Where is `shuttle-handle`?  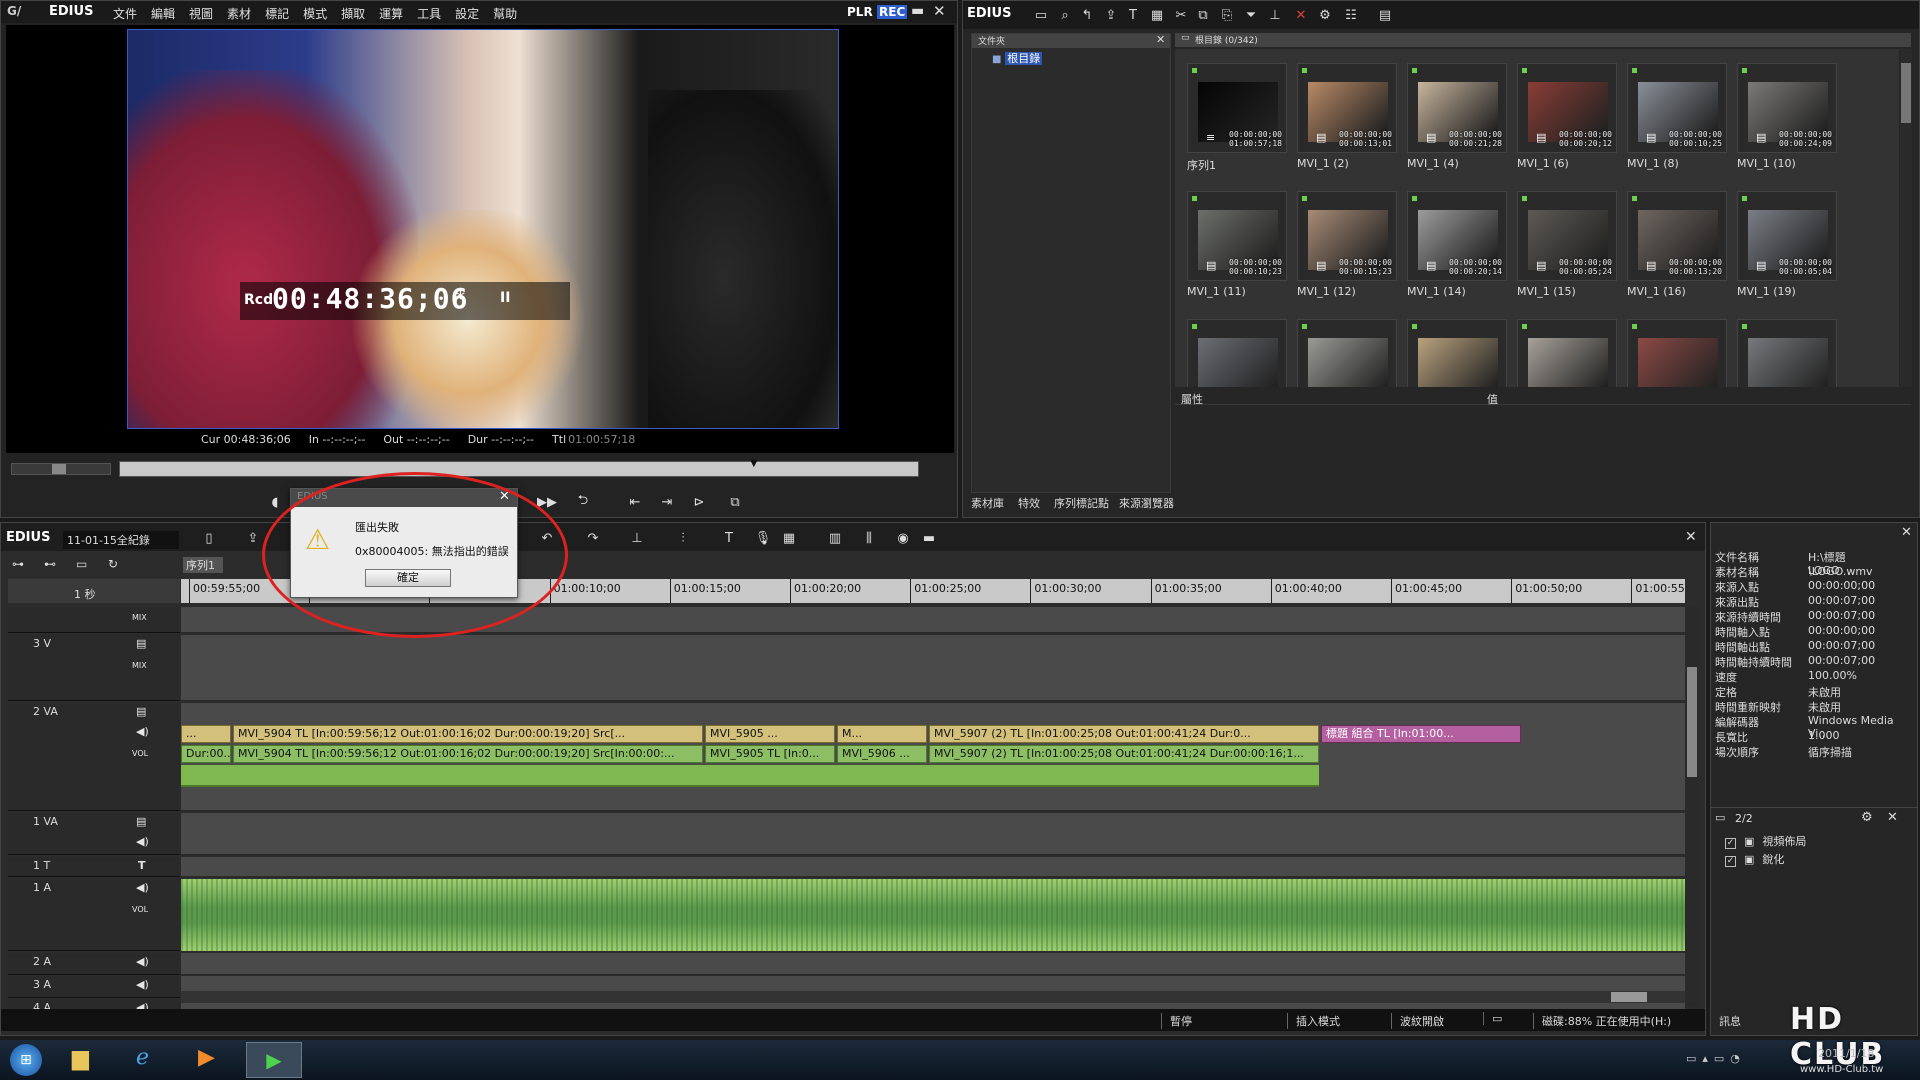 shuttle-handle is located at coordinates (59, 469).